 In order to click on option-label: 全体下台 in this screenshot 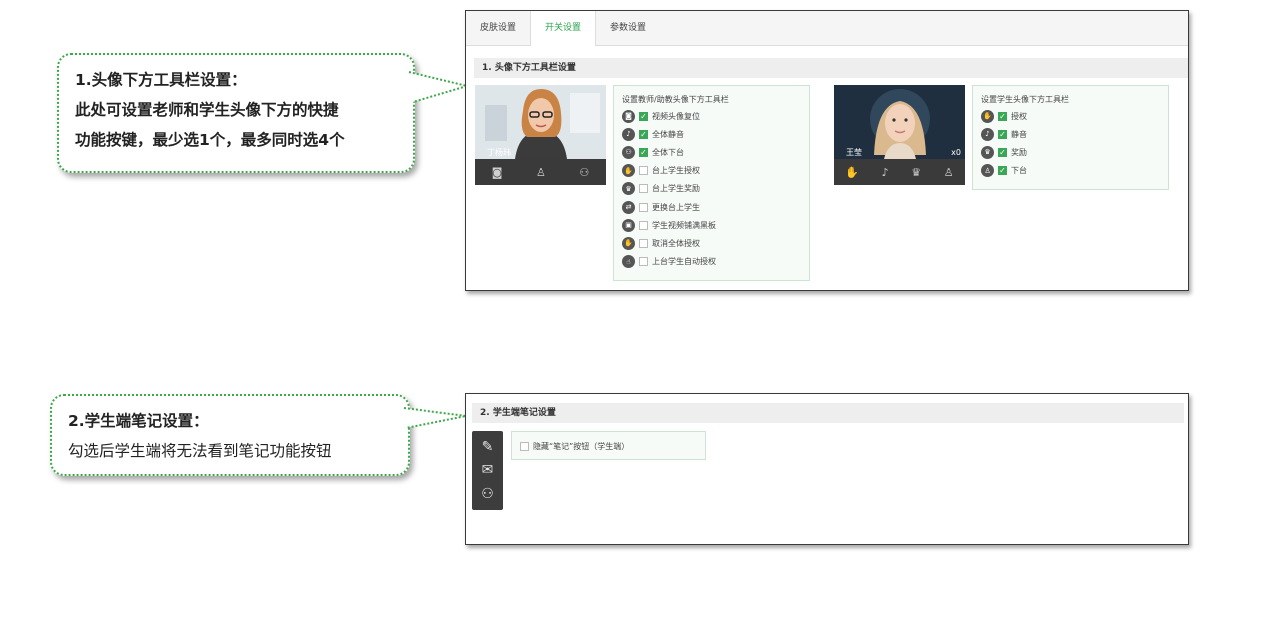, I will do `click(668, 152)`.